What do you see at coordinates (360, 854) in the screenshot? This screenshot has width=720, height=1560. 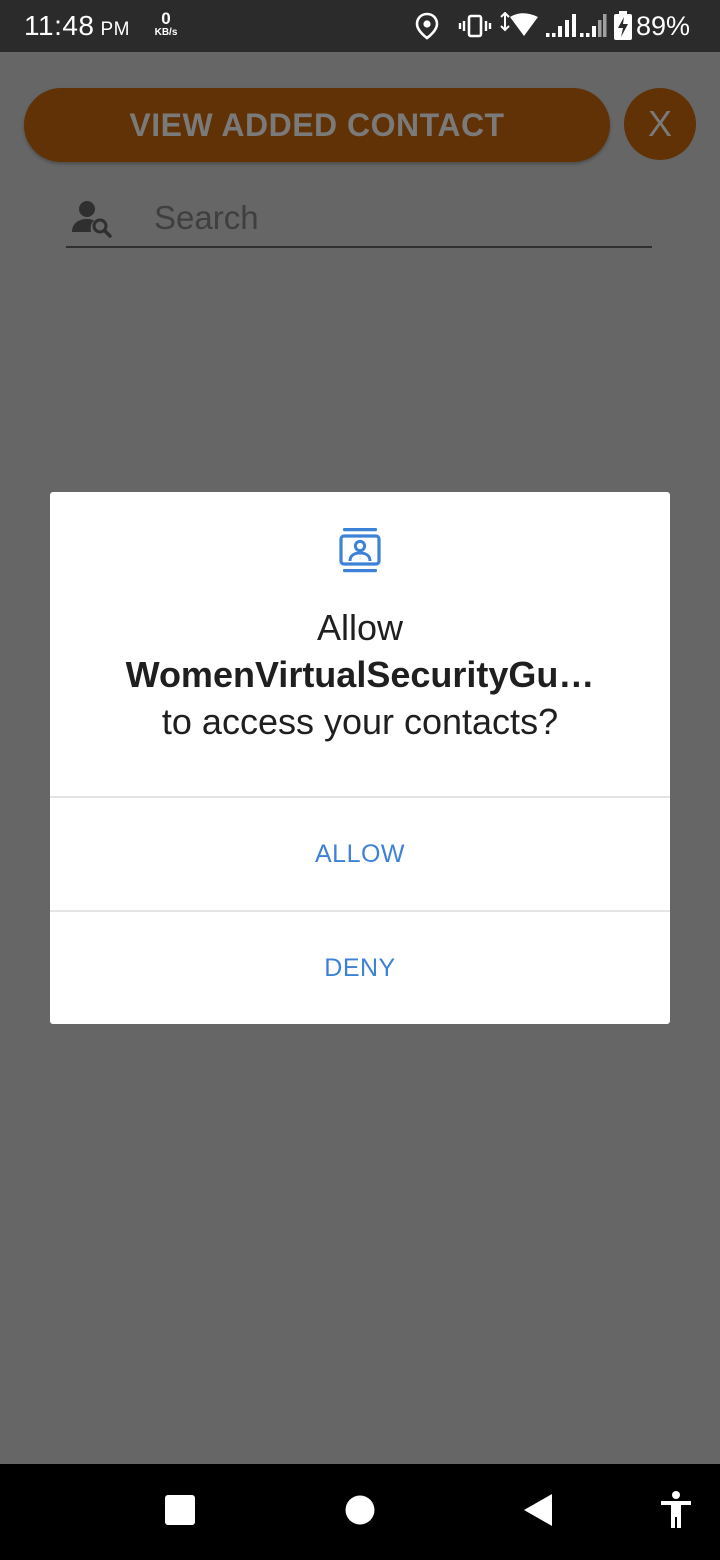 I see `allow-button: ALLOW` at bounding box center [360, 854].